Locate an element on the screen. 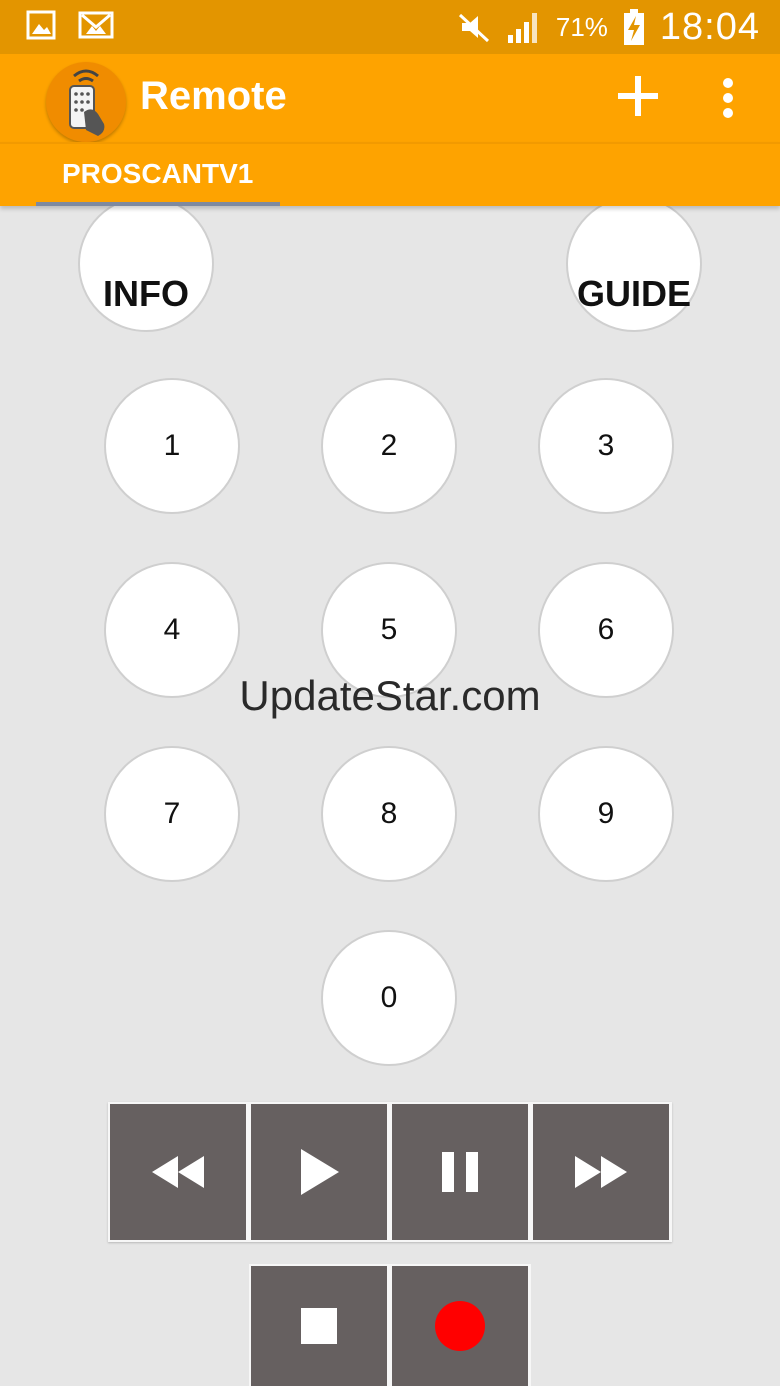  guide-button: GUIDE is located at coordinates (634, 264).